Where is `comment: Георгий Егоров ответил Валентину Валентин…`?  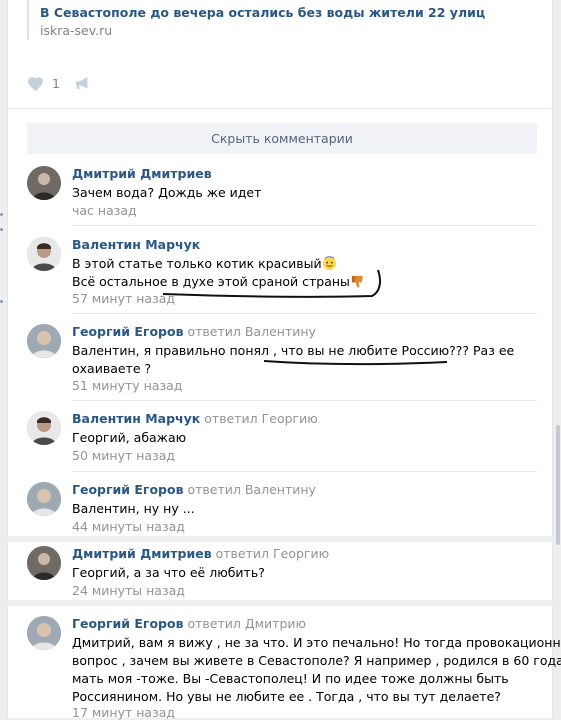 comment: Георгий Егоров ответил Валентину Валентин… is located at coordinates (282, 508).